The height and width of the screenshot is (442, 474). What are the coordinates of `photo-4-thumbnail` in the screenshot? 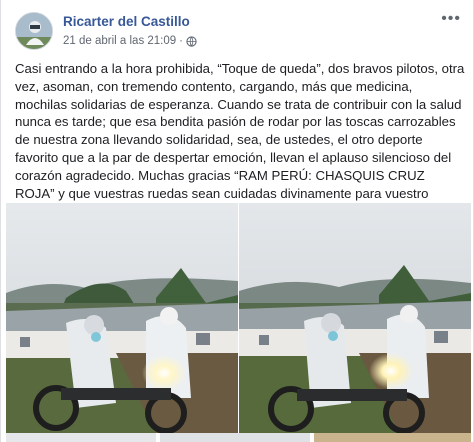 It's located at (235, 437).